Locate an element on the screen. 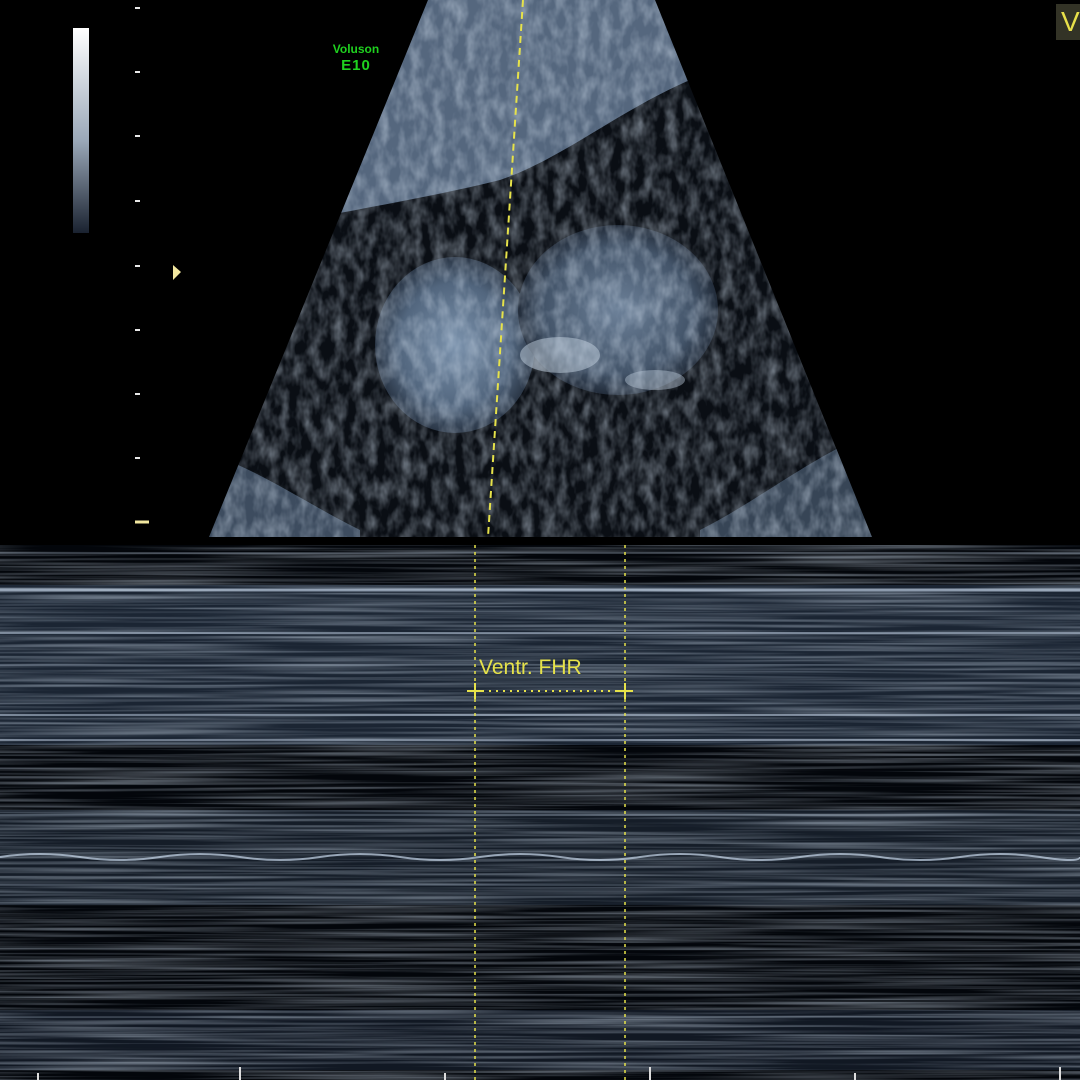  depth-scale is located at coordinates (142, 265).